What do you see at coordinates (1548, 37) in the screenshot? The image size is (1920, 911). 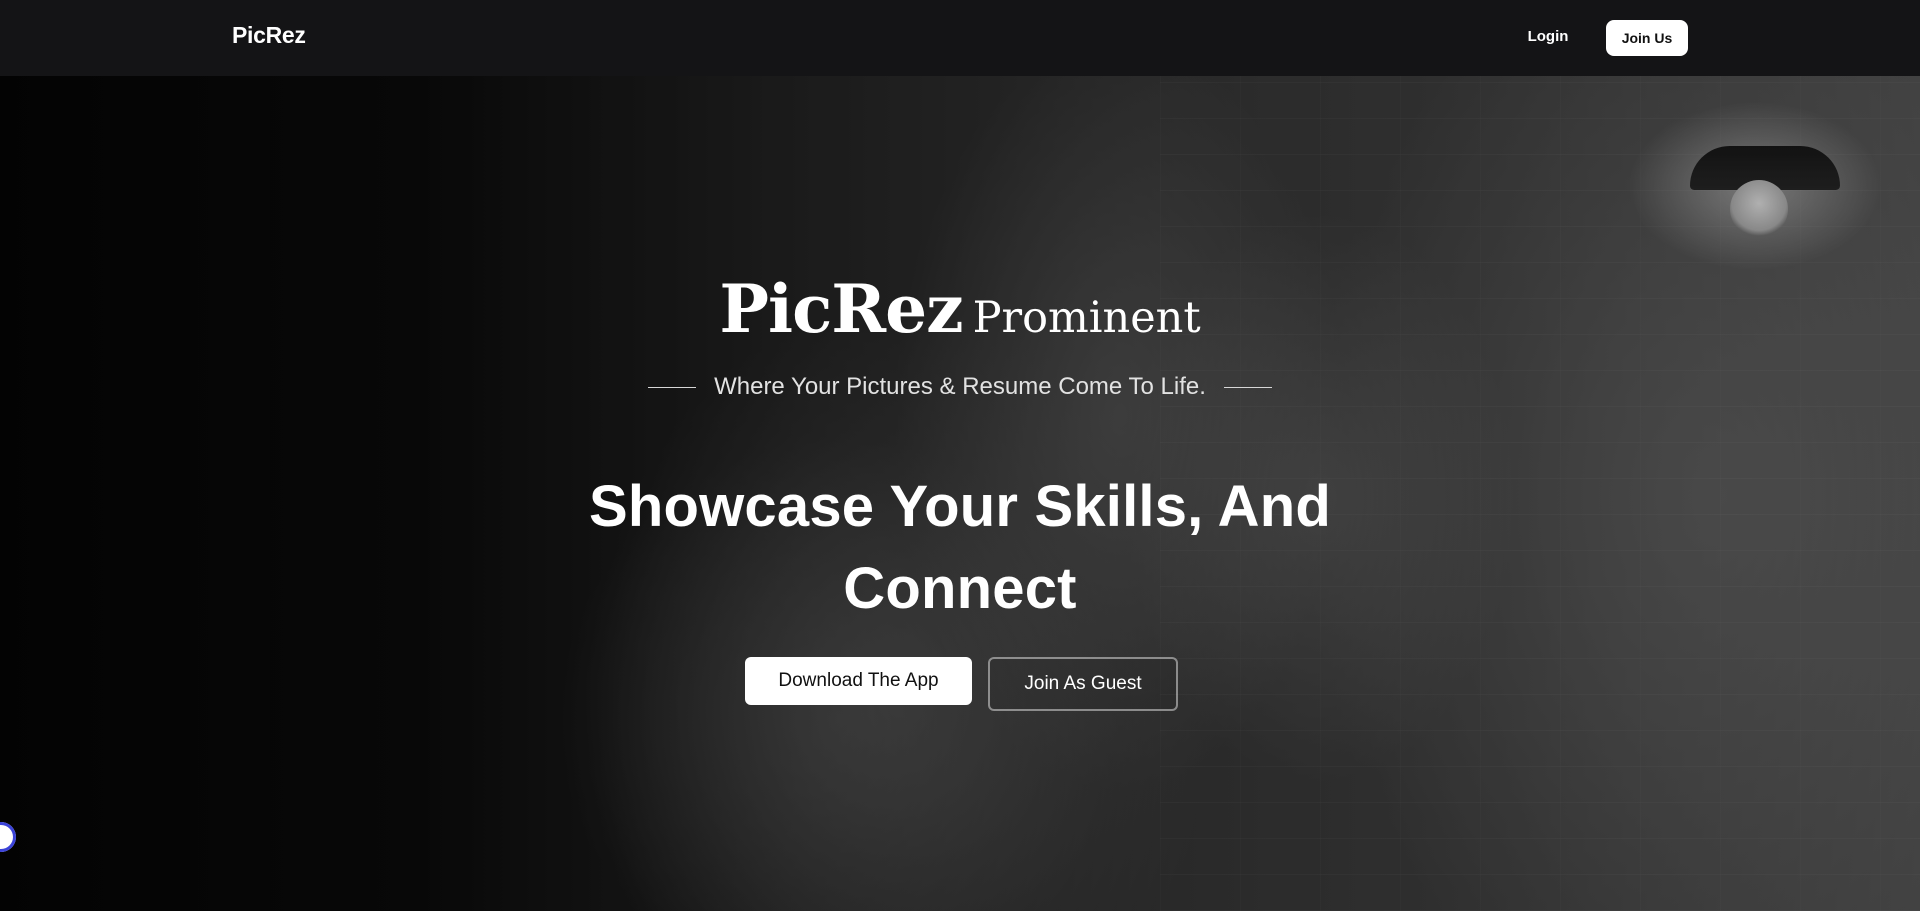 I see `login-link: Login` at bounding box center [1548, 37].